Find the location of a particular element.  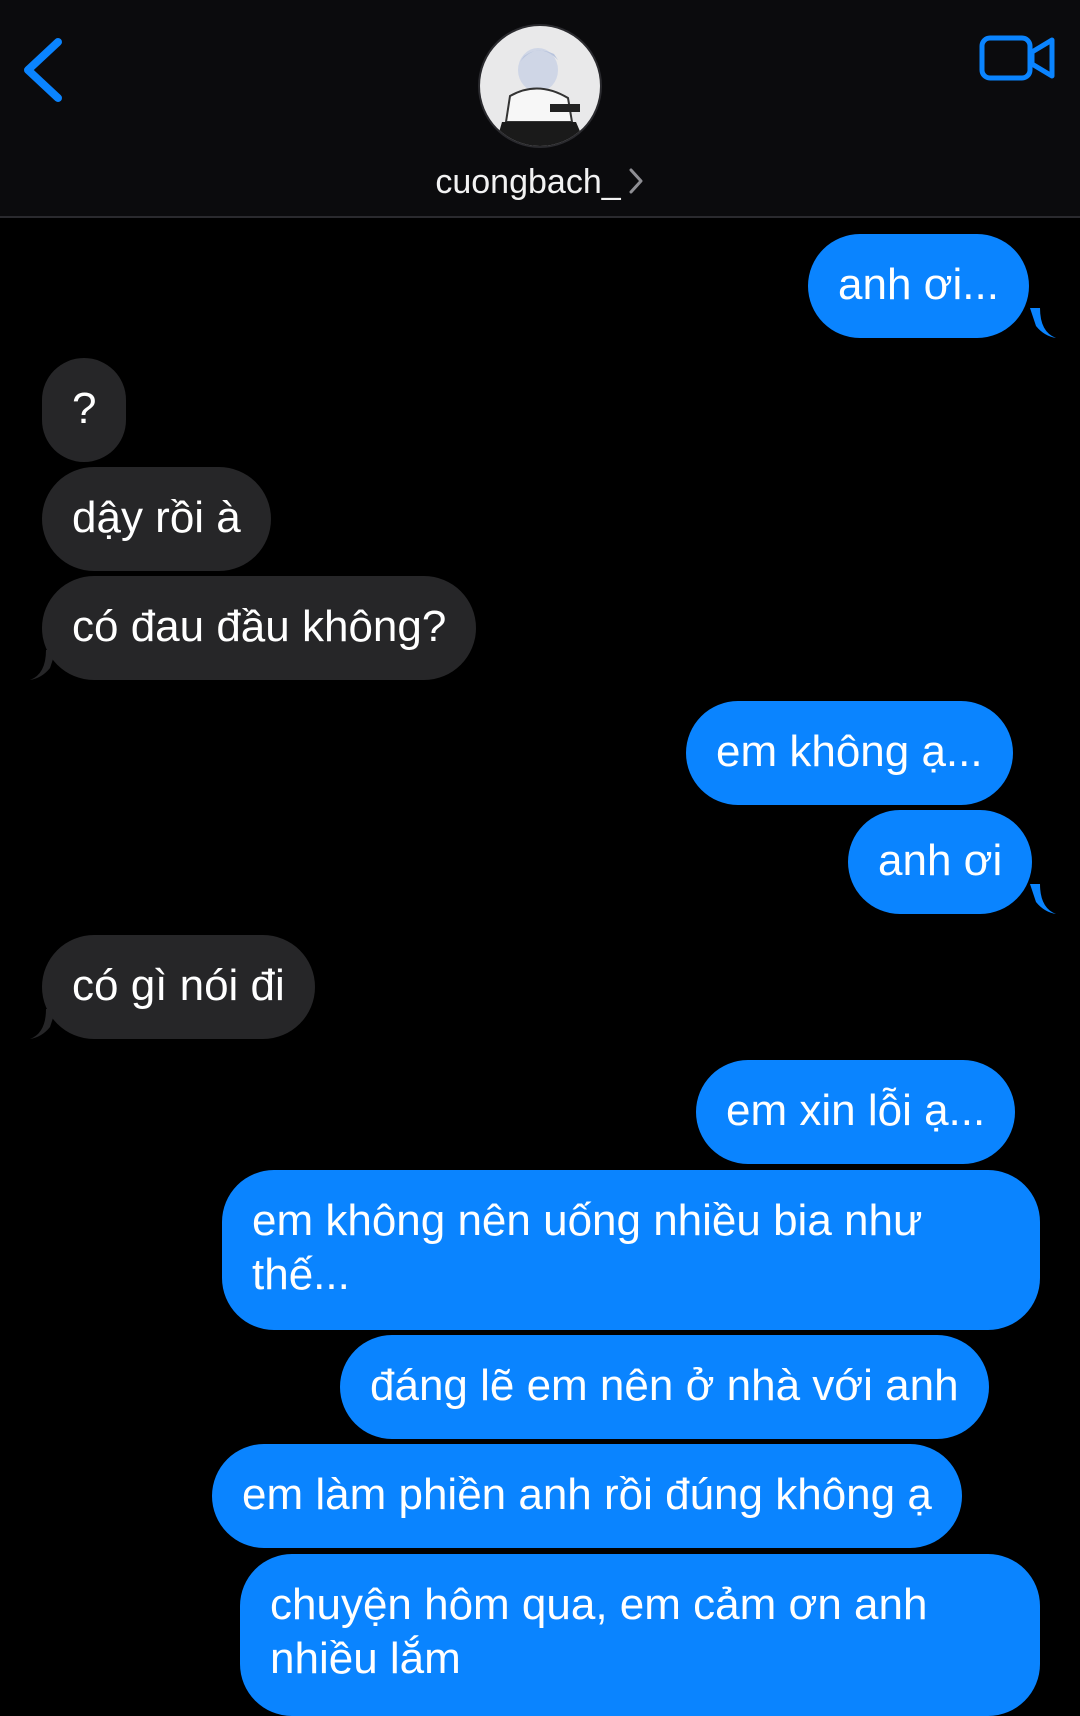

message-bubble: có đau đầu không? is located at coordinates (259, 628).